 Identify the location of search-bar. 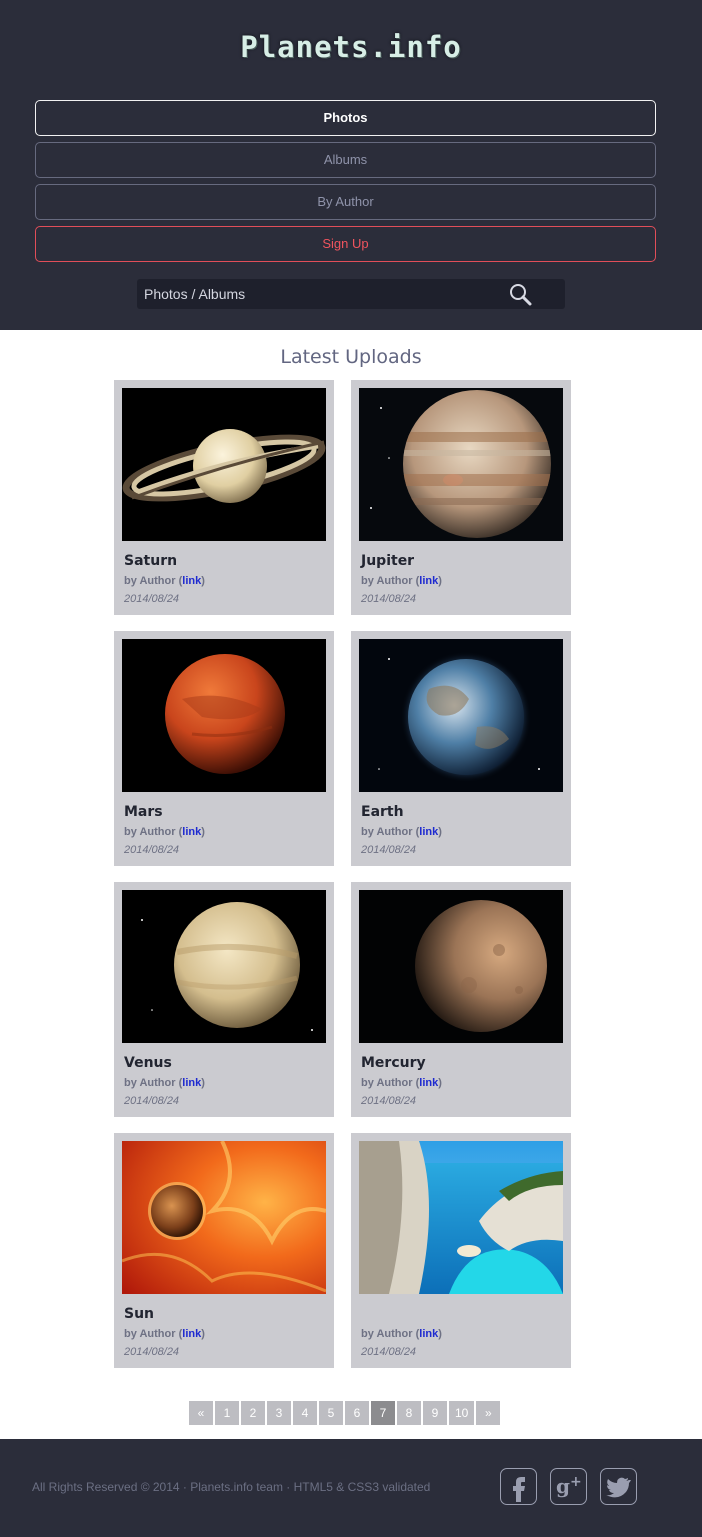
(351, 294).